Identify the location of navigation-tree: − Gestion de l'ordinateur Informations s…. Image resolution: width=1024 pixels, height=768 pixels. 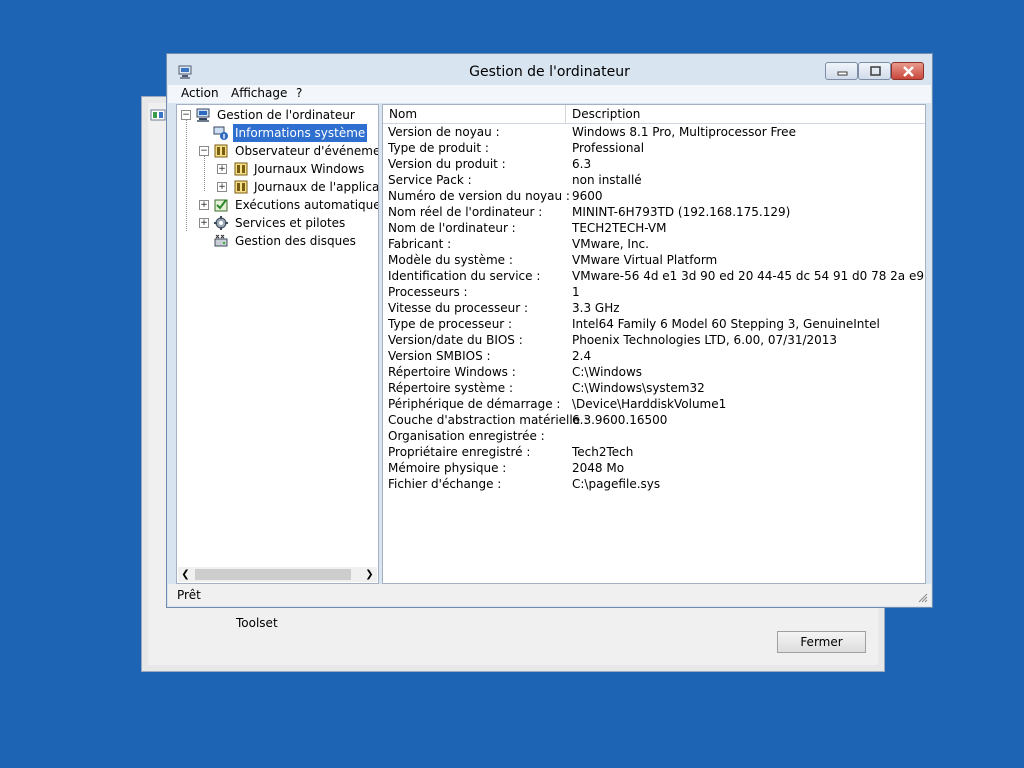
(277, 344).